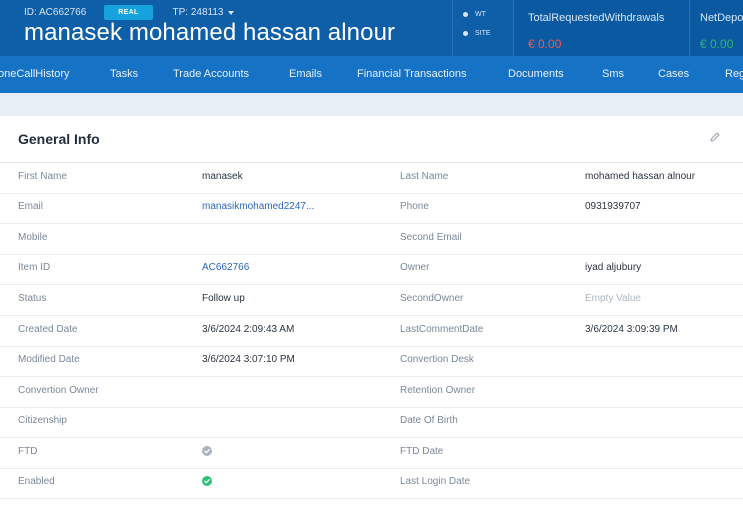 The image size is (743, 505). What do you see at coordinates (474, 14) in the screenshot?
I see `toggle-wt: WT` at bounding box center [474, 14].